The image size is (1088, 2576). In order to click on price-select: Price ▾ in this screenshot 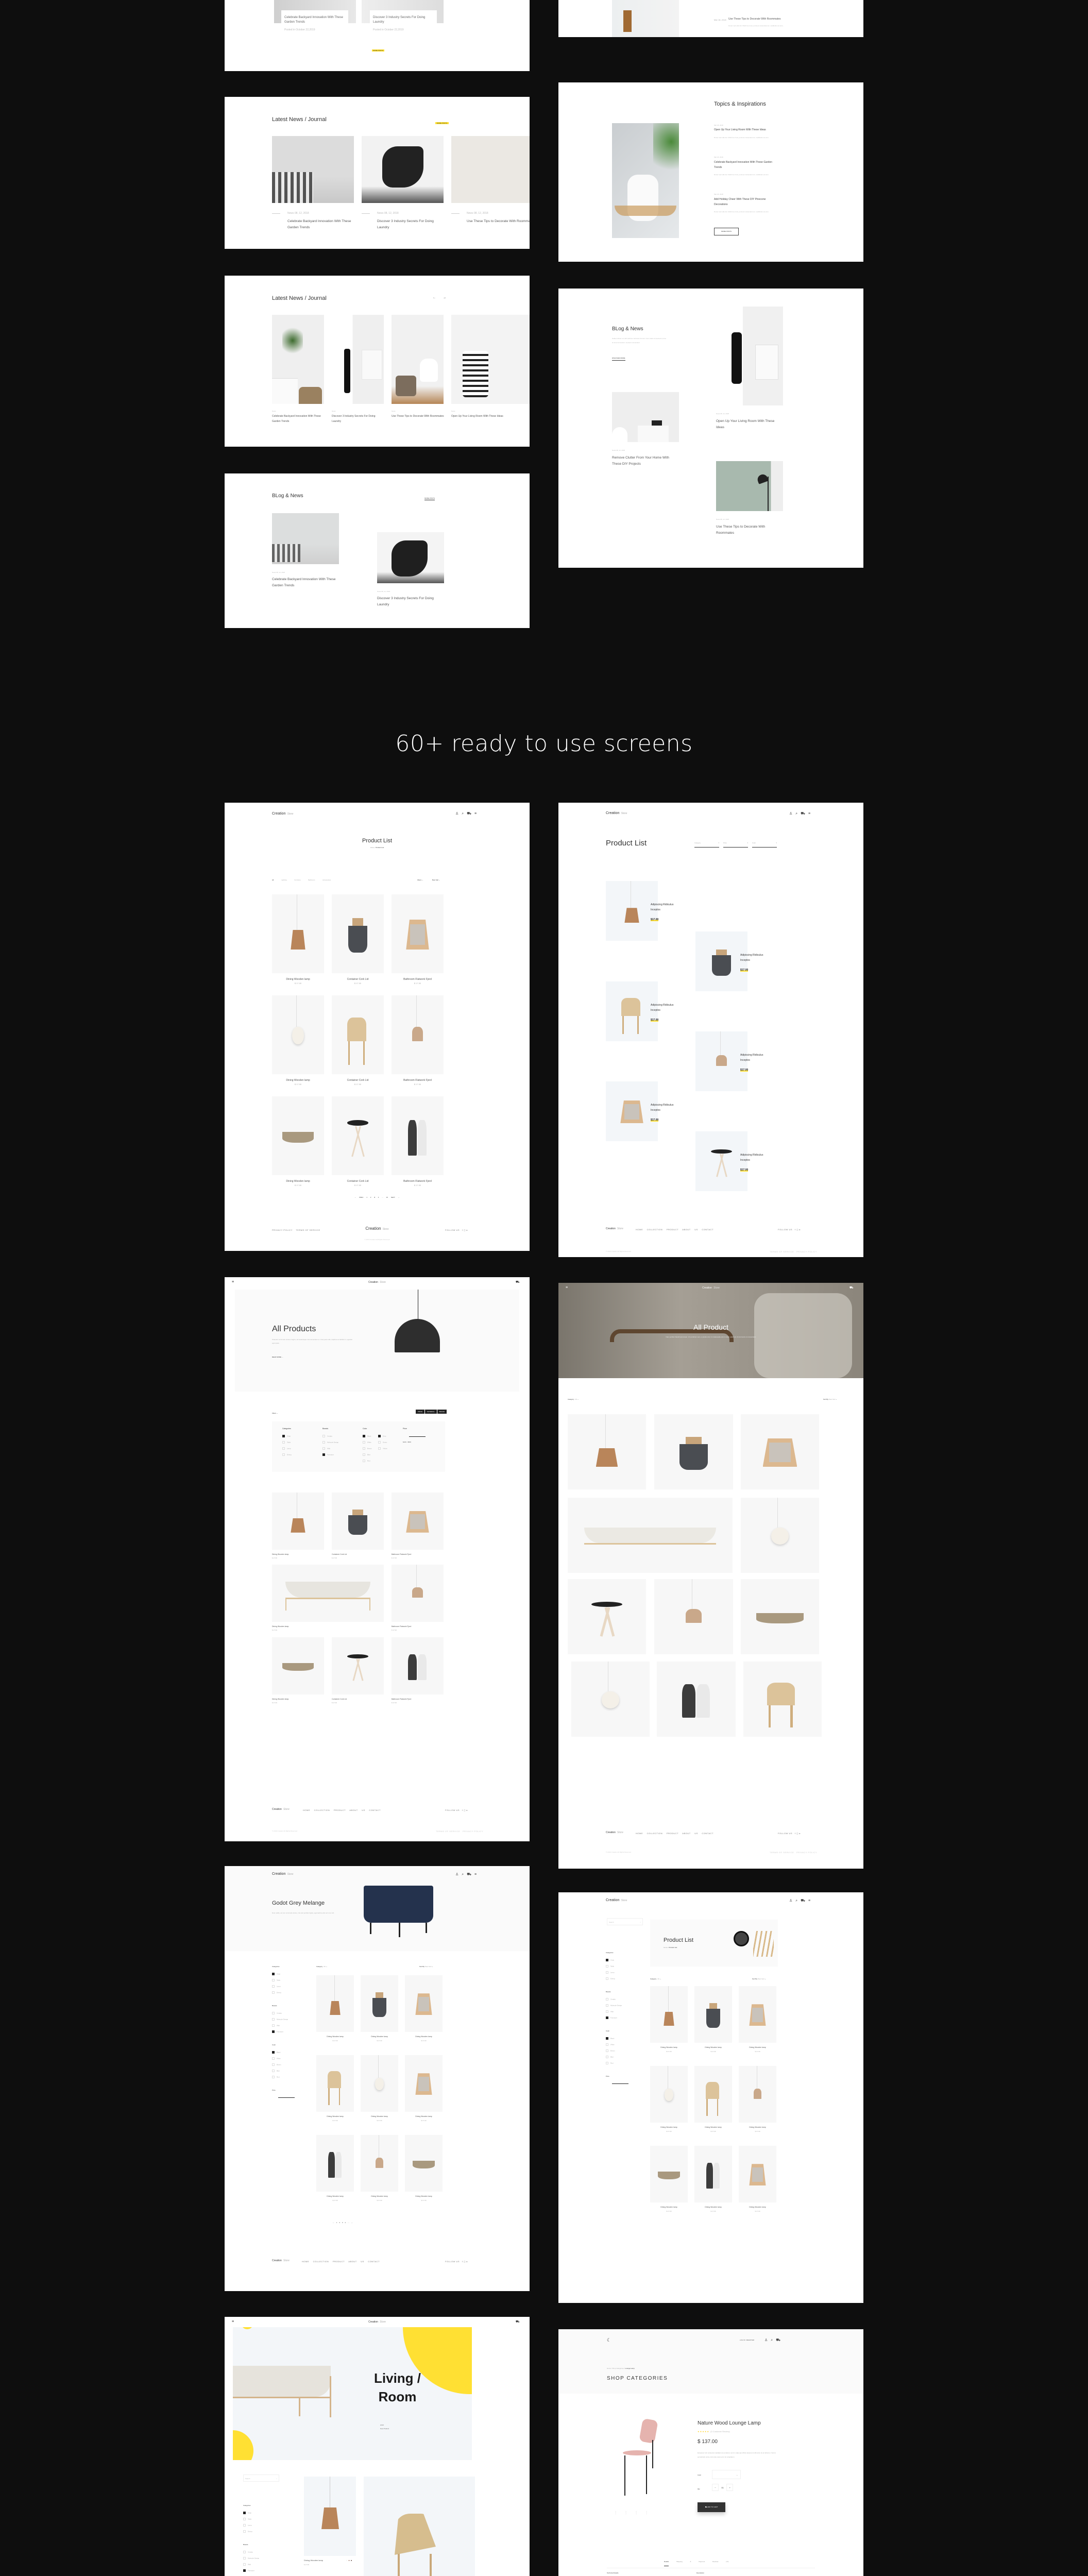, I will do `click(735, 845)`.